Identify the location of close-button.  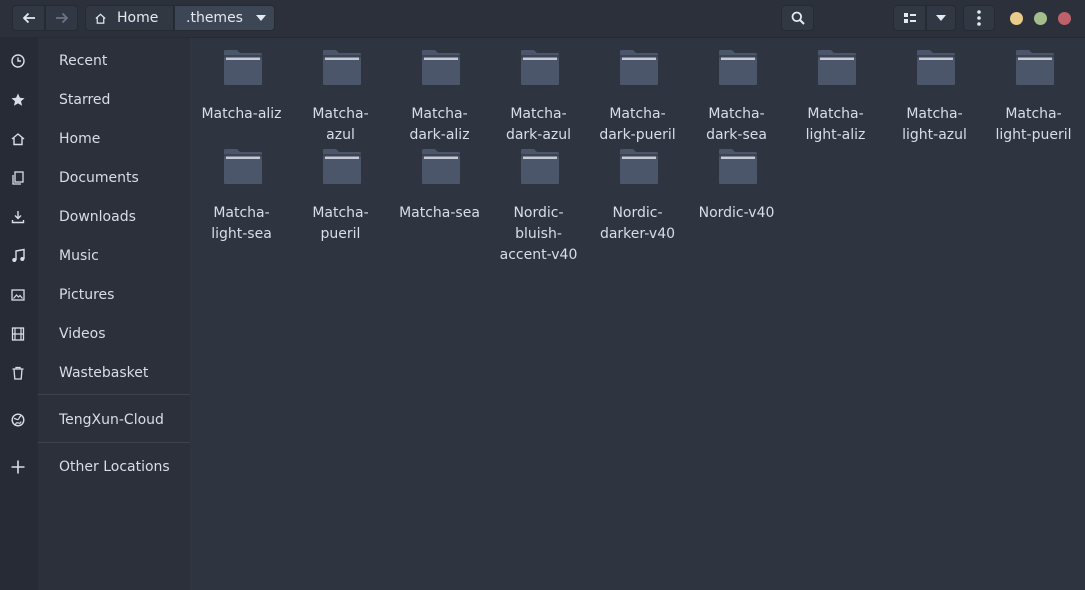
(1064, 18).